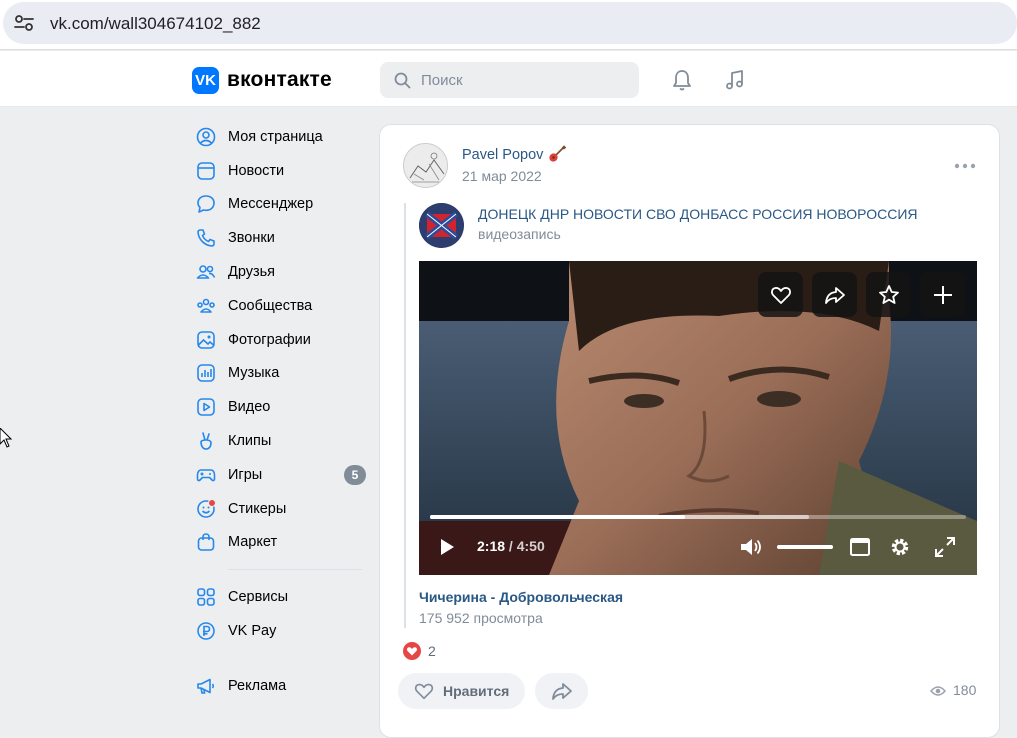 This screenshot has height=738, width=1017. What do you see at coordinates (206, 542) in the screenshot?
I see `market-icon` at bounding box center [206, 542].